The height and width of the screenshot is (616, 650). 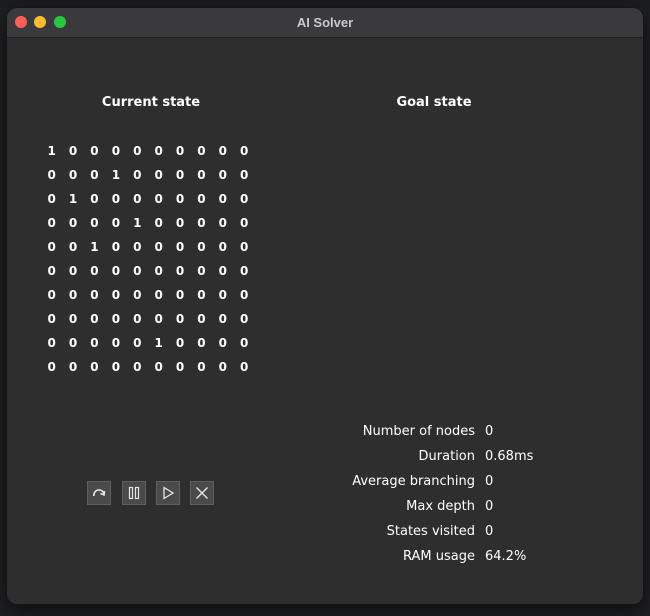 I want to click on step-button, so click(x=99, y=493).